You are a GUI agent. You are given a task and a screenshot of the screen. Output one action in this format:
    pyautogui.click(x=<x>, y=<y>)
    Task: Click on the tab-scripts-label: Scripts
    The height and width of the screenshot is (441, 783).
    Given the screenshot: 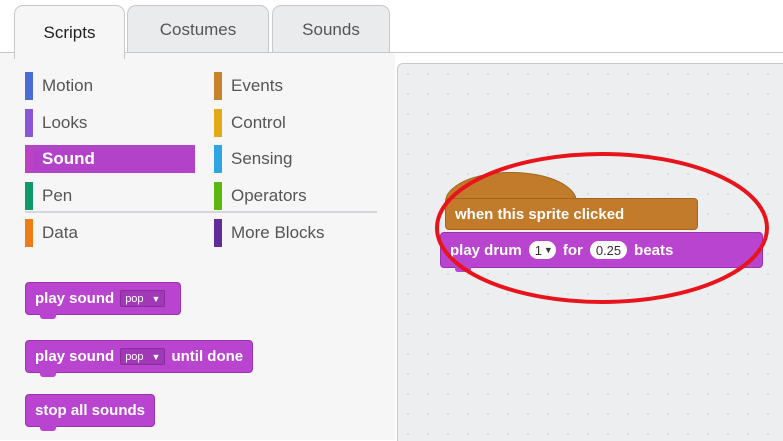 What is the action you would take?
    pyautogui.click(x=69, y=32)
    